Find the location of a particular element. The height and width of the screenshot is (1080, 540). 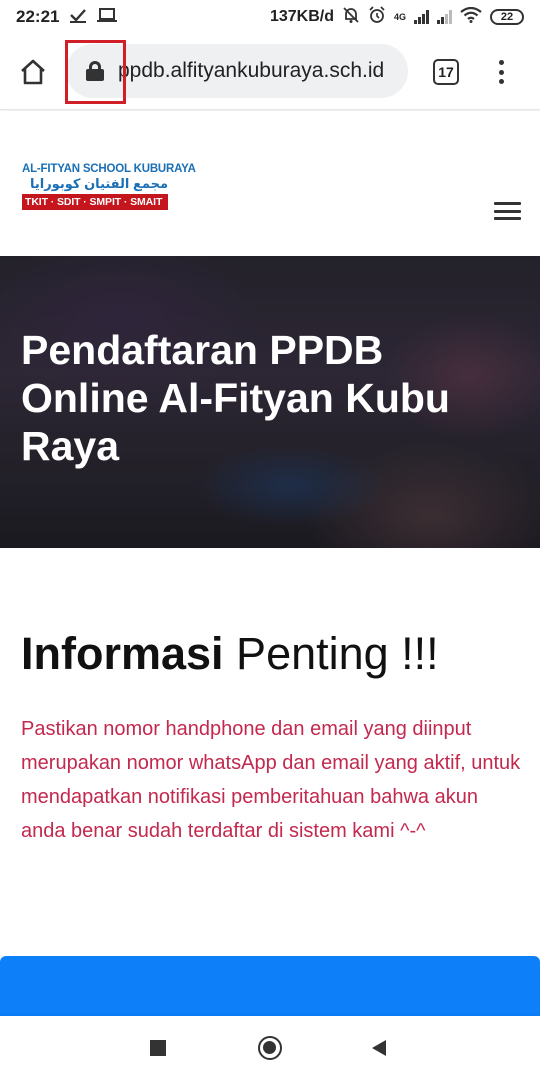

laptop-icon is located at coordinates (107, 17).